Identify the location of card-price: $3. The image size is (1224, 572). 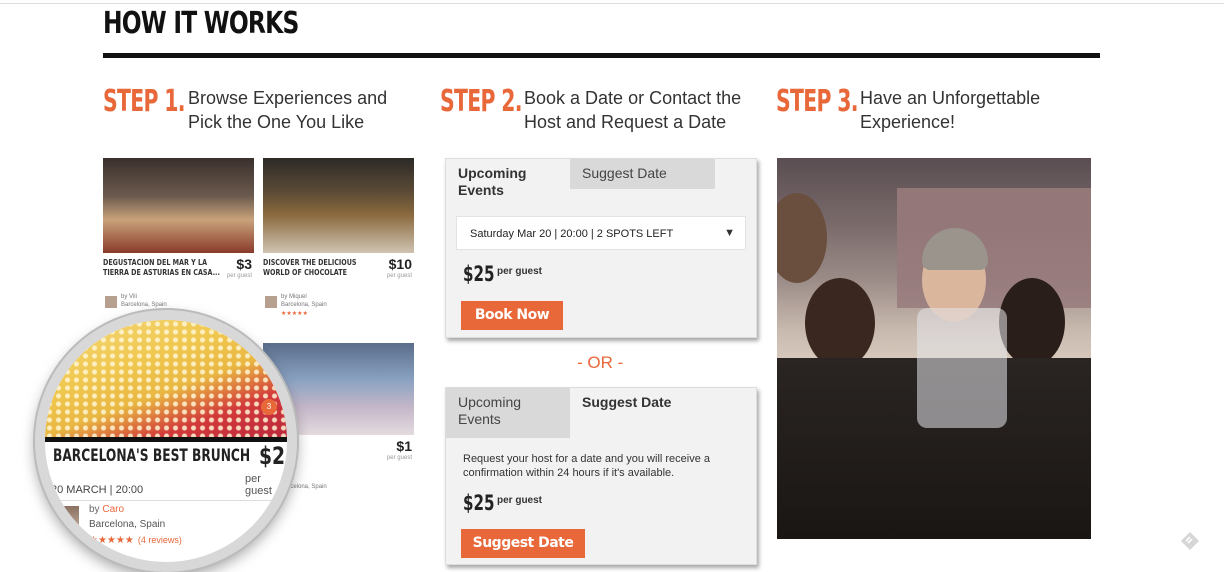
(244, 264).